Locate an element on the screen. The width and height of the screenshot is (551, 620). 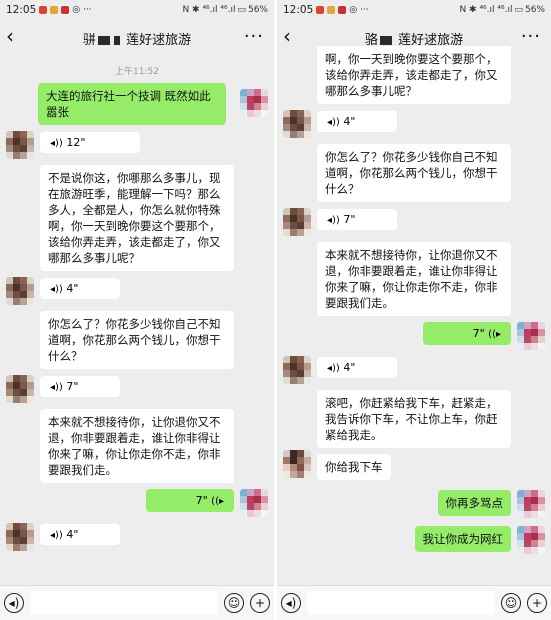
message-row-outgoing: 大连的旅行社一个技调 既然如此嚣张 is located at coordinates (137, 104).